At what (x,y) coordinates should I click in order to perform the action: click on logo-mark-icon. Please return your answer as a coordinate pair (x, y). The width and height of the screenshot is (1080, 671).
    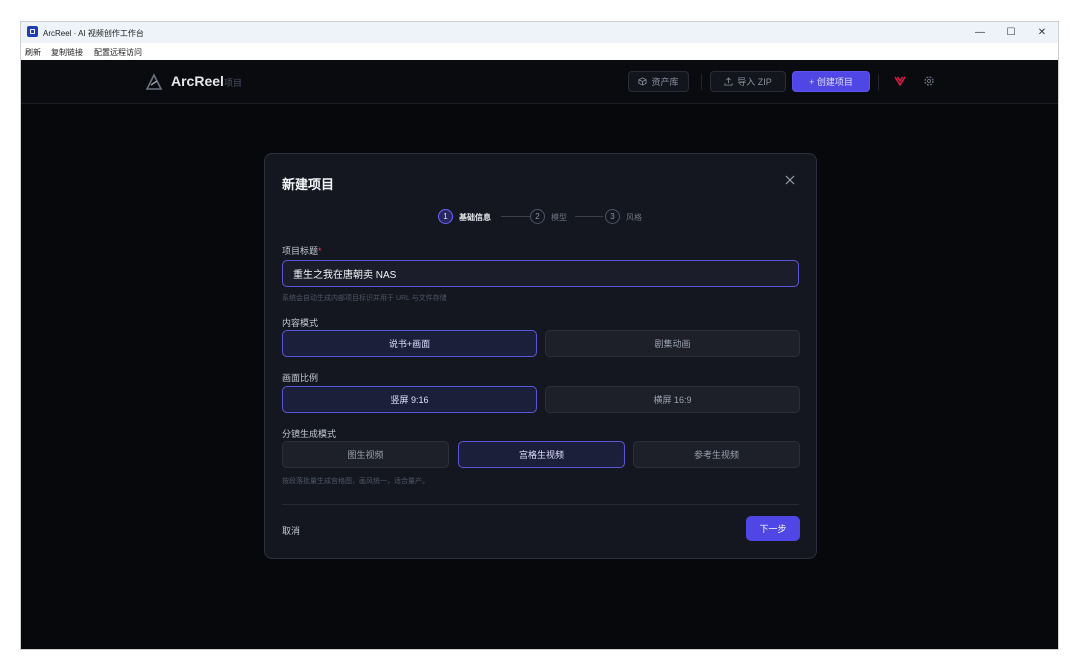
    Looking at the image, I should click on (900, 81).